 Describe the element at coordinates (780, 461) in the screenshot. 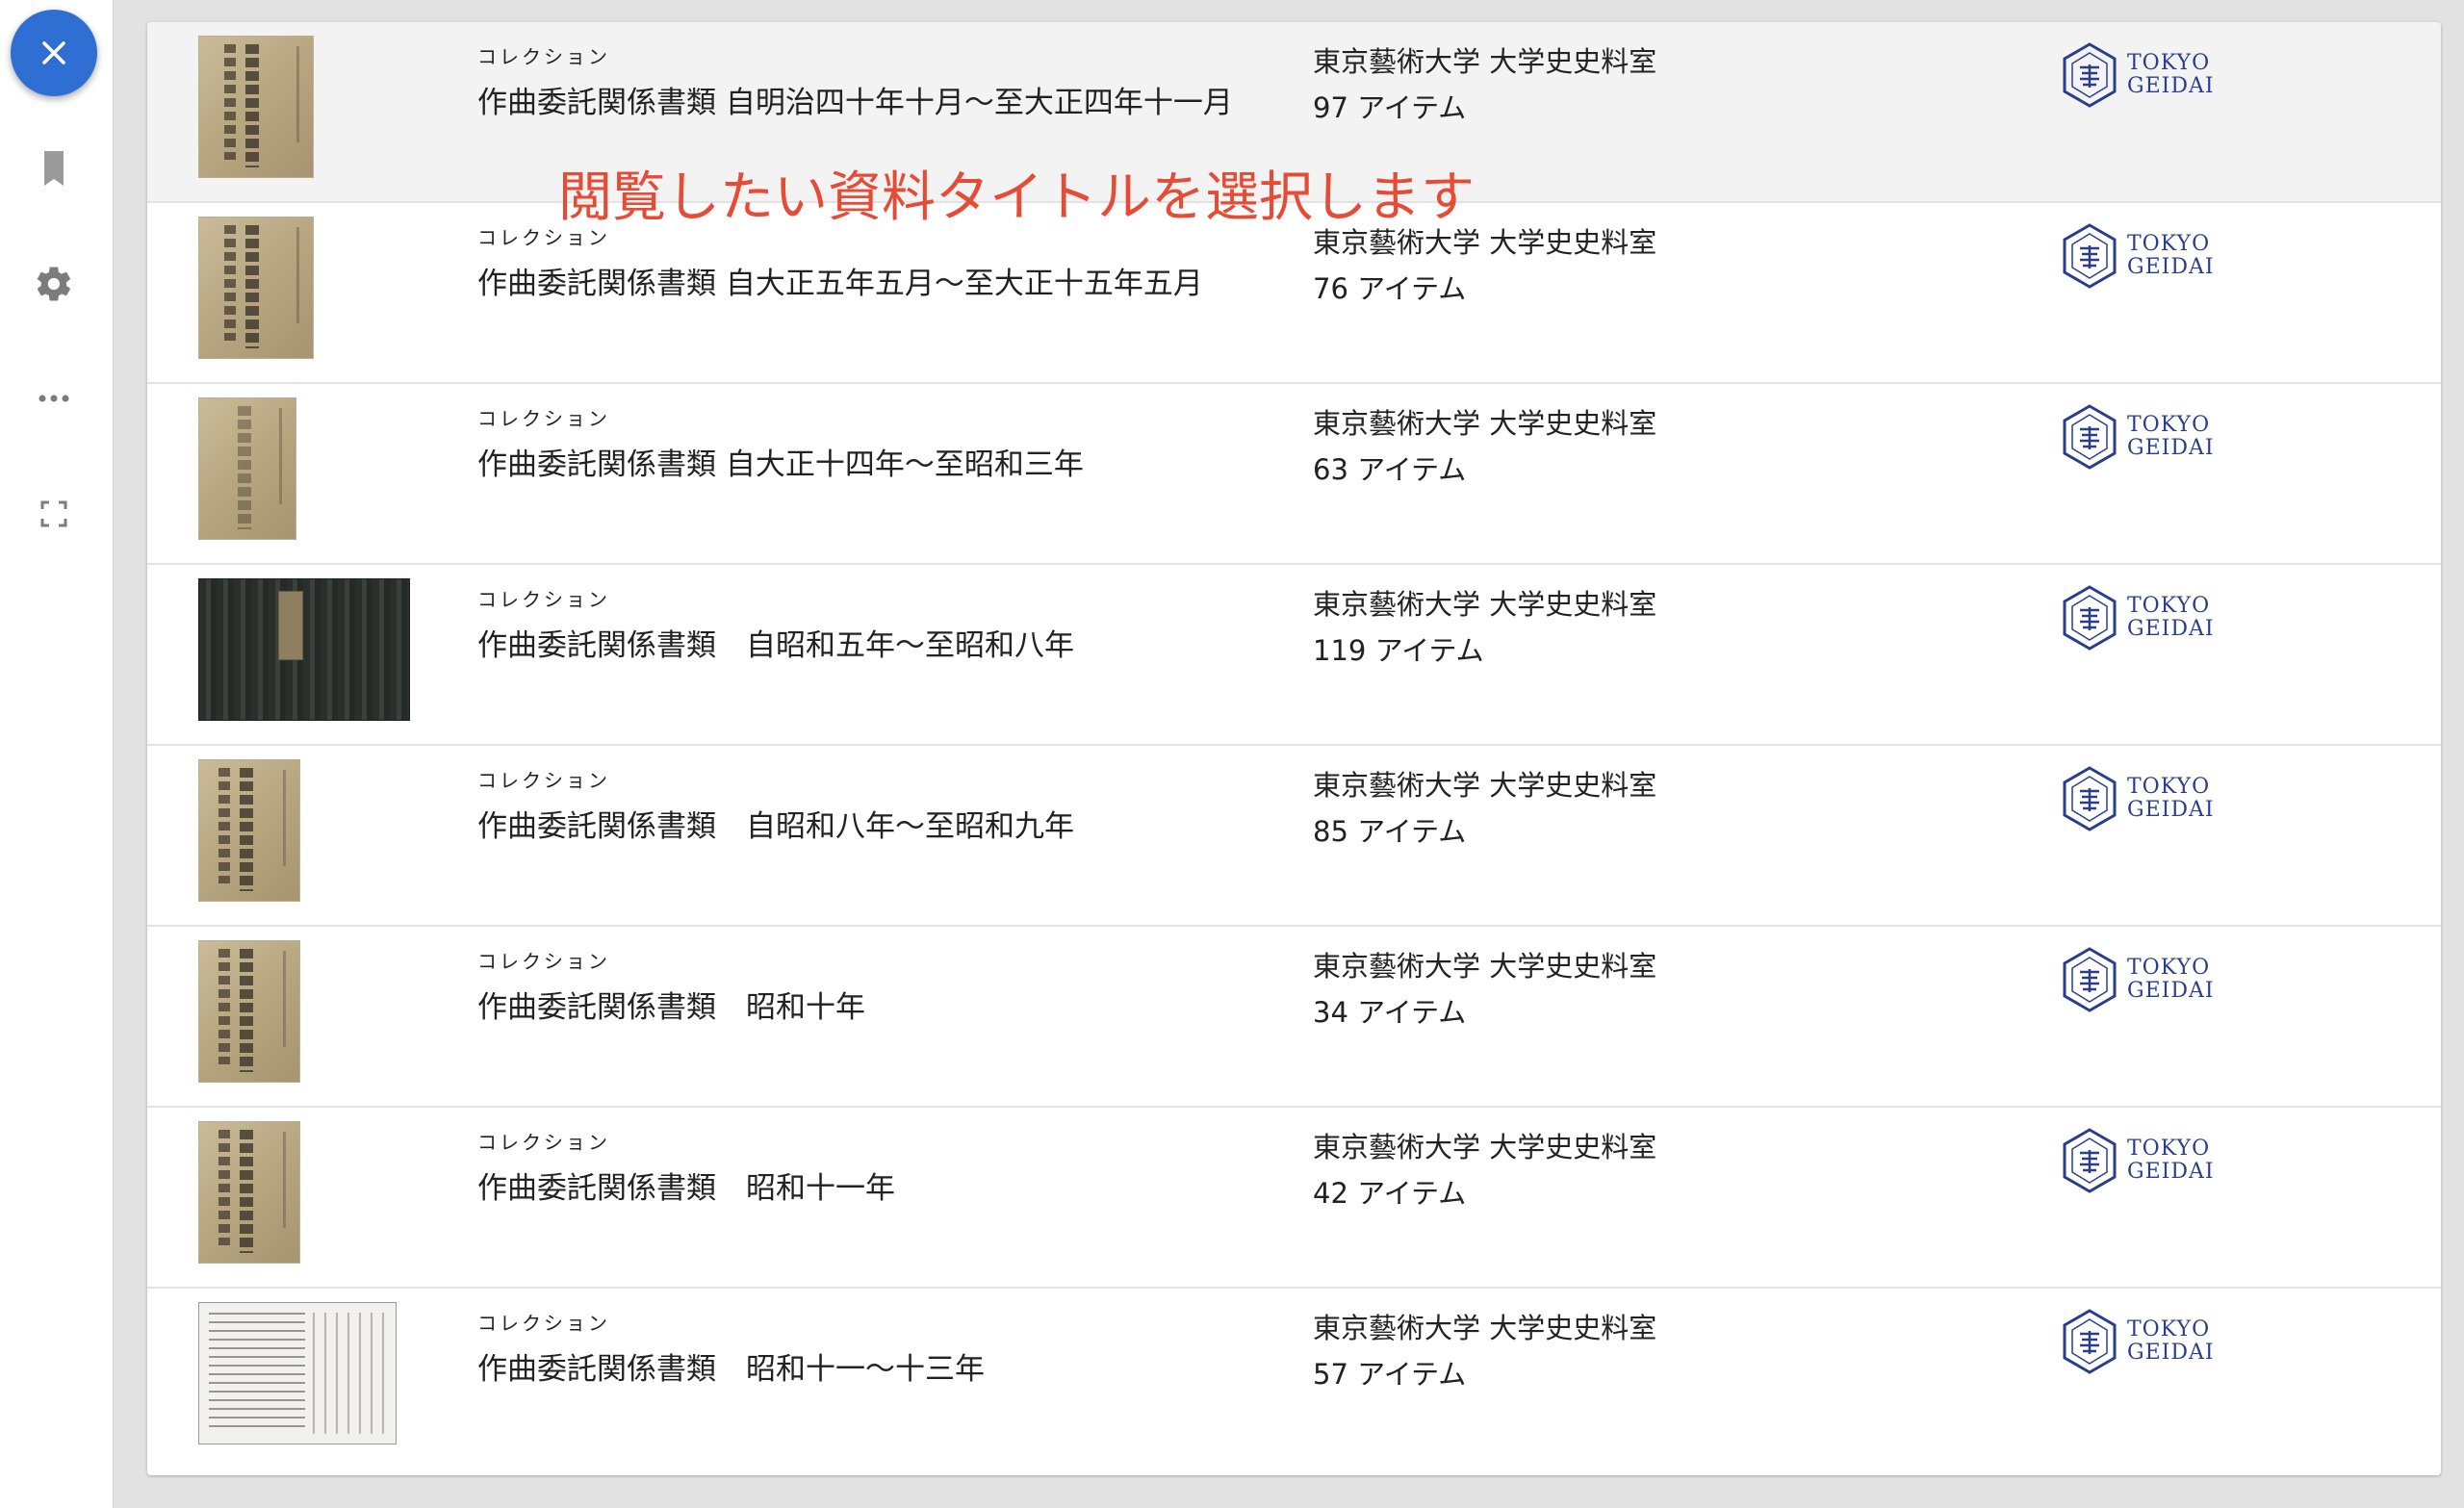

I see `item-title: 作曲委託関係書類 自大正十四年〜至昭和三年` at that location.